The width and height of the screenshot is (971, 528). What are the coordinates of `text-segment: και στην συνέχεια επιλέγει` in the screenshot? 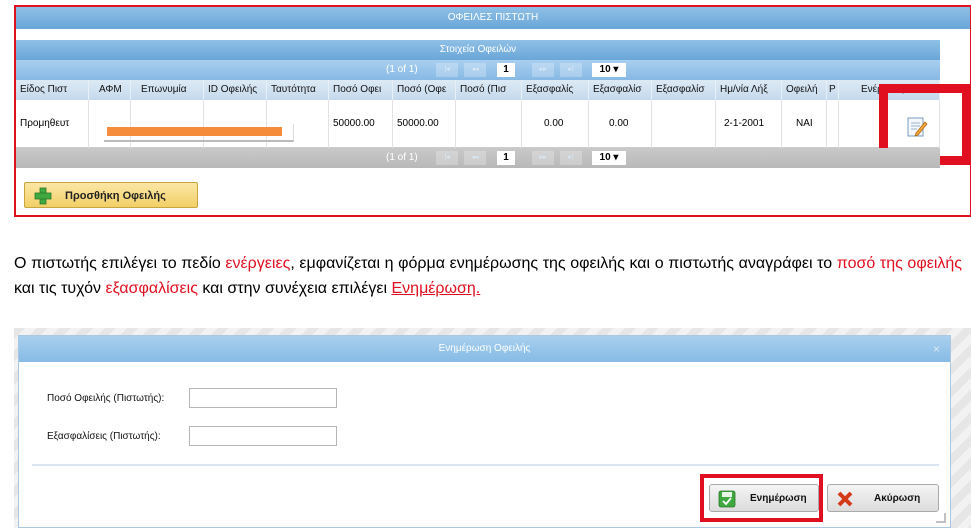 It's located at (294, 288).